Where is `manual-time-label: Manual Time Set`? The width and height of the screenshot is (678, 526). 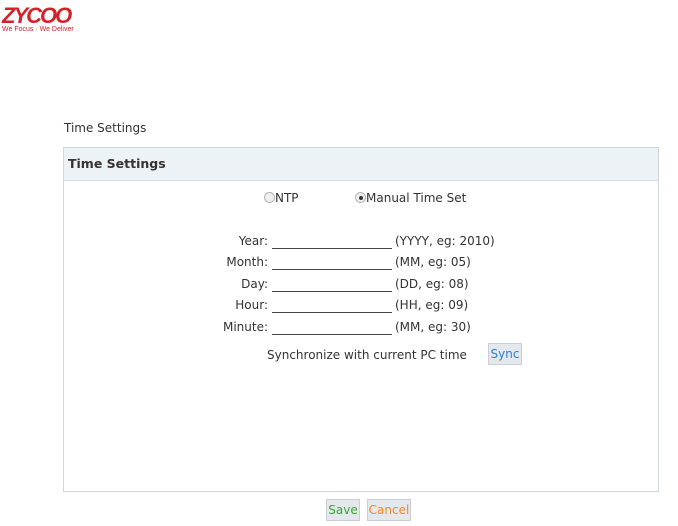
manual-time-label: Manual Time Set is located at coordinates (416, 198).